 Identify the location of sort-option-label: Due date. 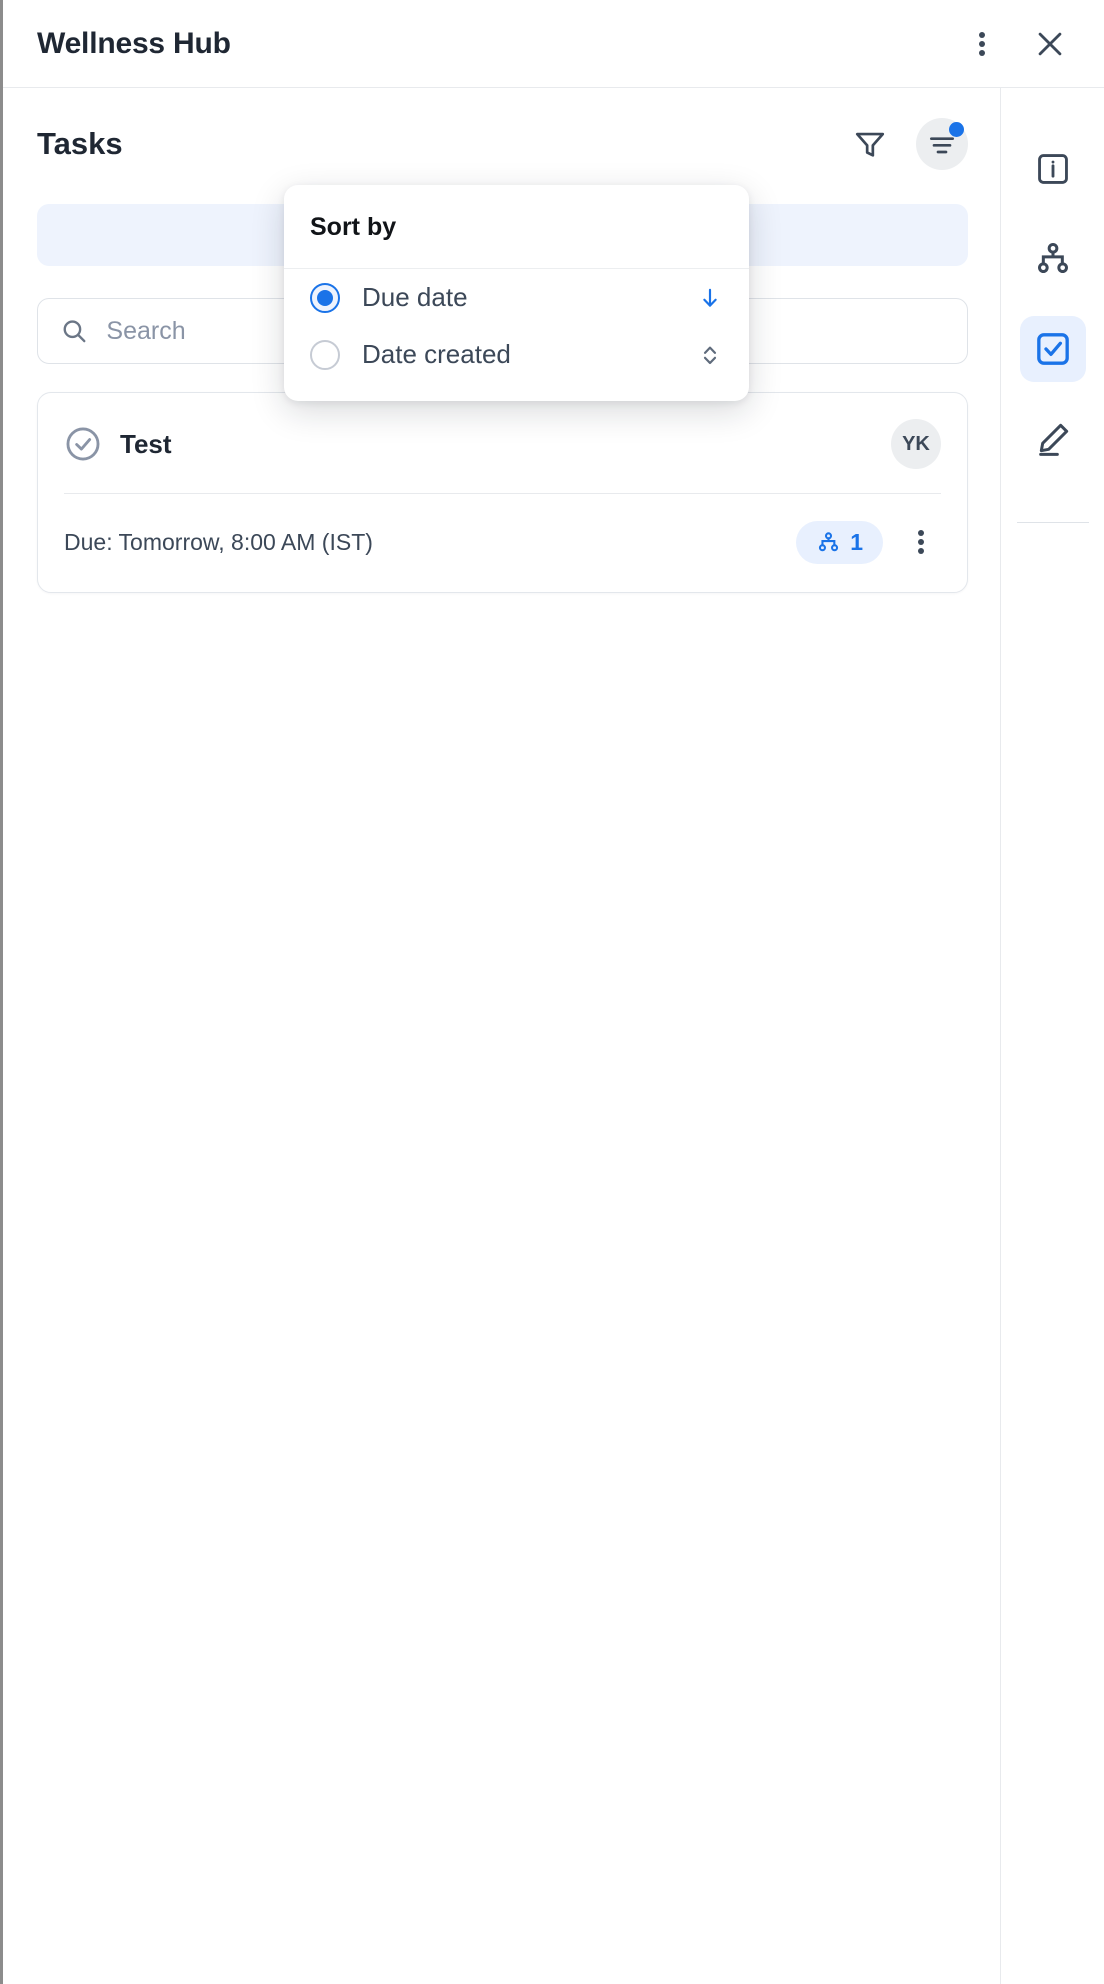
(415, 297).